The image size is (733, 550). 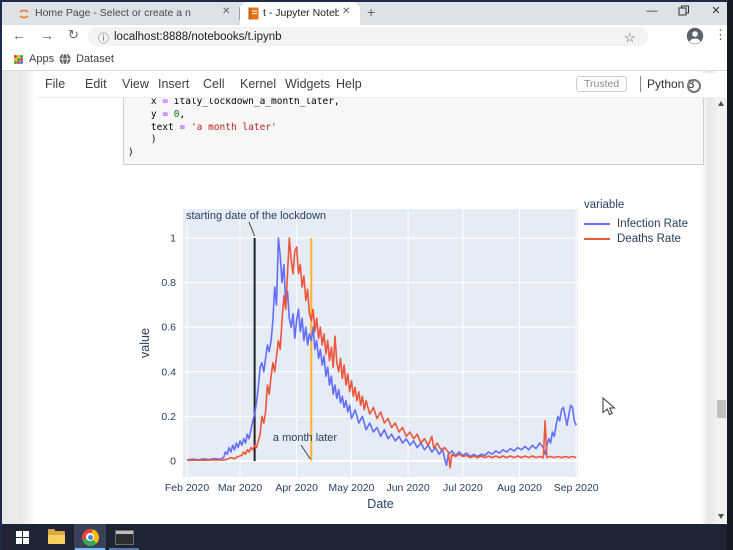 What do you see at coordinates (240, 488) in the screenshot?
I see `x-tick-label: Mar 2020` at bounding box center [240, 488].